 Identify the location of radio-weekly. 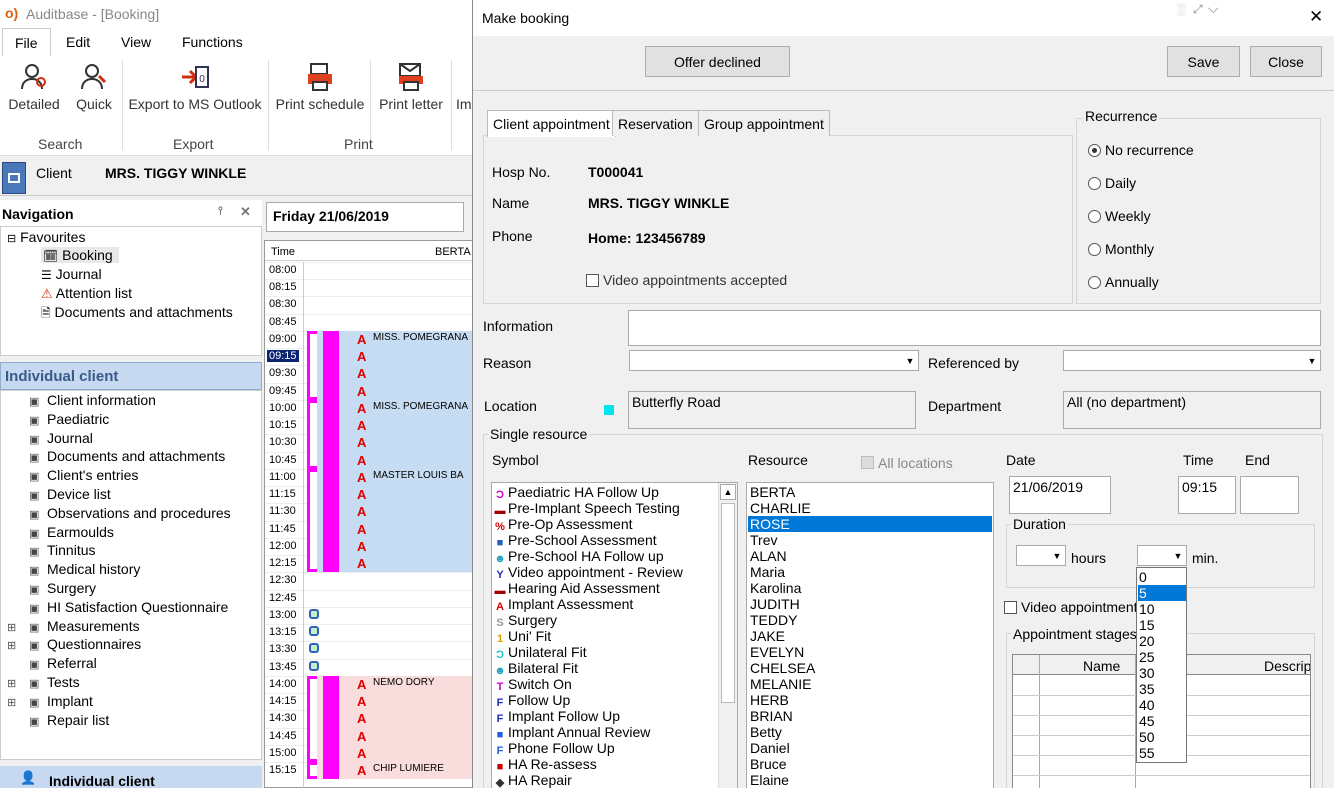
(1094, 216).